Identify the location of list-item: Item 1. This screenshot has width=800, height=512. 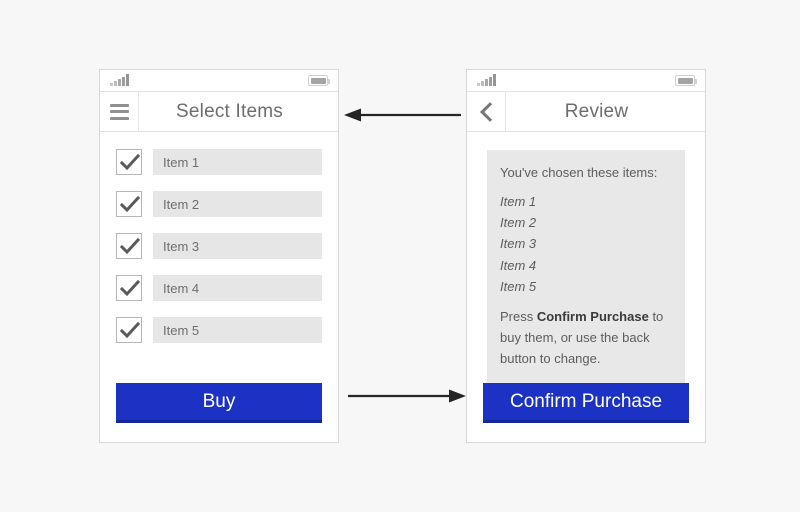
(219, 162).